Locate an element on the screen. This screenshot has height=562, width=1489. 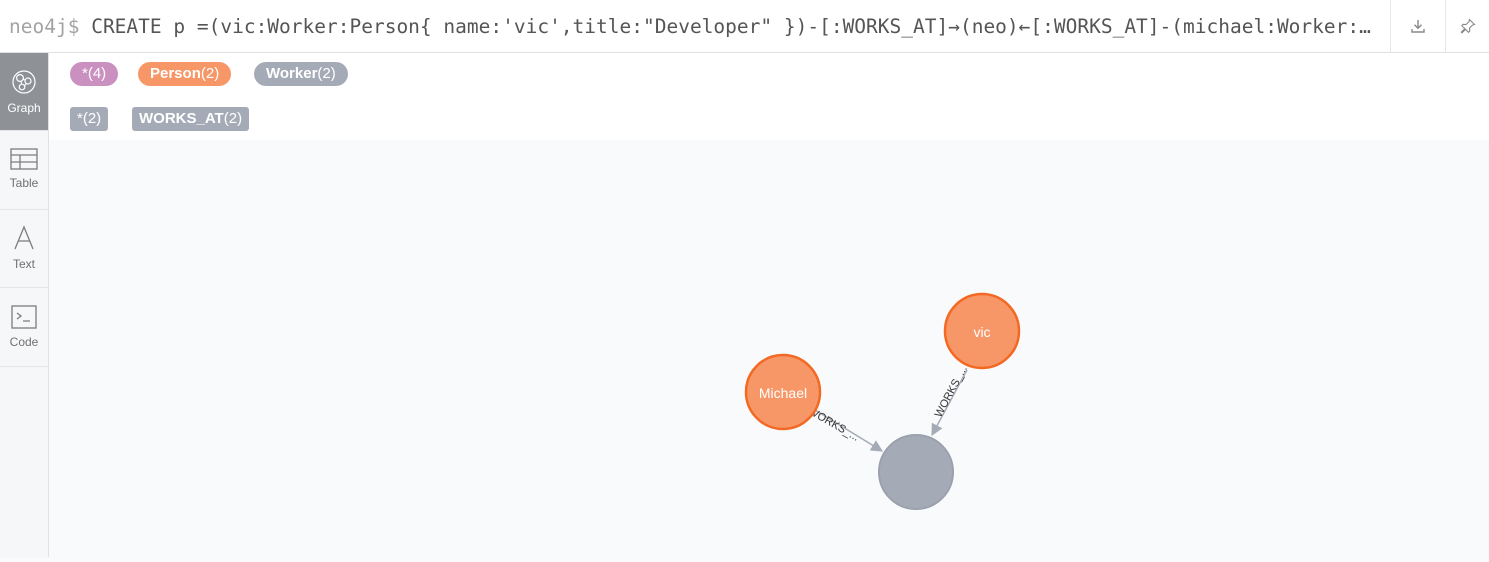
label-pill-worker: Worker(2) is located at coordinates (301, 74).